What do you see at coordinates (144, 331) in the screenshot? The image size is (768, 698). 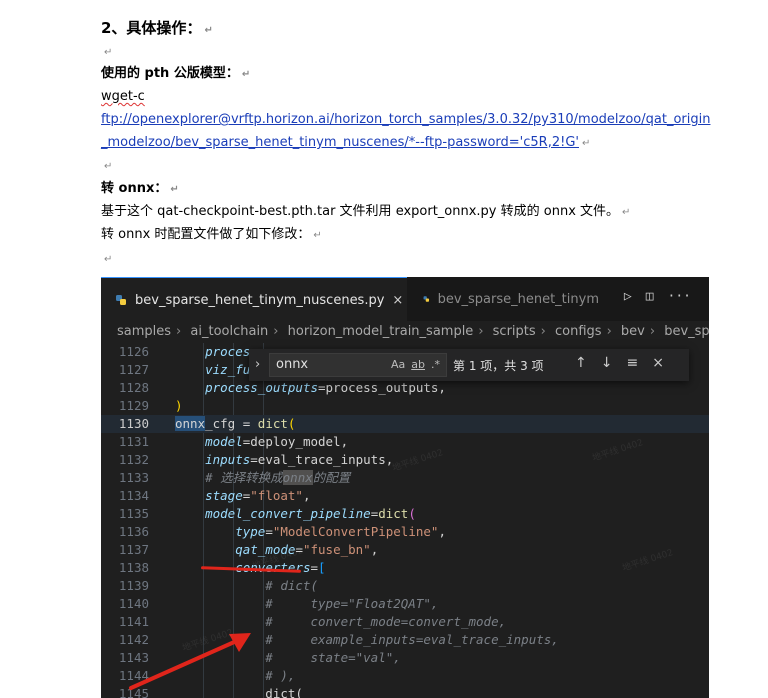 I see `breadcrumb-item: samples` at bounding box center [144, 331].